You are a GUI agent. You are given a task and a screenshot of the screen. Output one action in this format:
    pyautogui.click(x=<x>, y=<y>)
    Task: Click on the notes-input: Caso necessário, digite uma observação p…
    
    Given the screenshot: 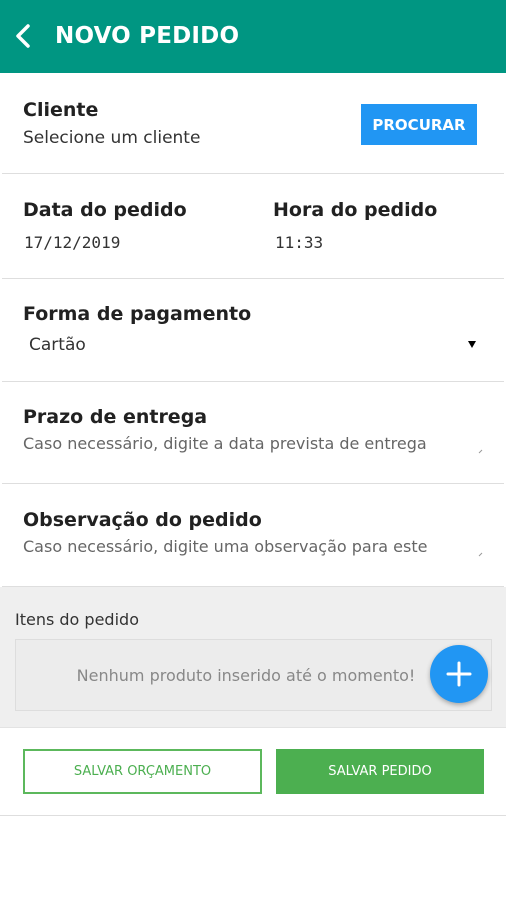 What is the action you would take?
    pyautogui.click(x=225, y=546)
    